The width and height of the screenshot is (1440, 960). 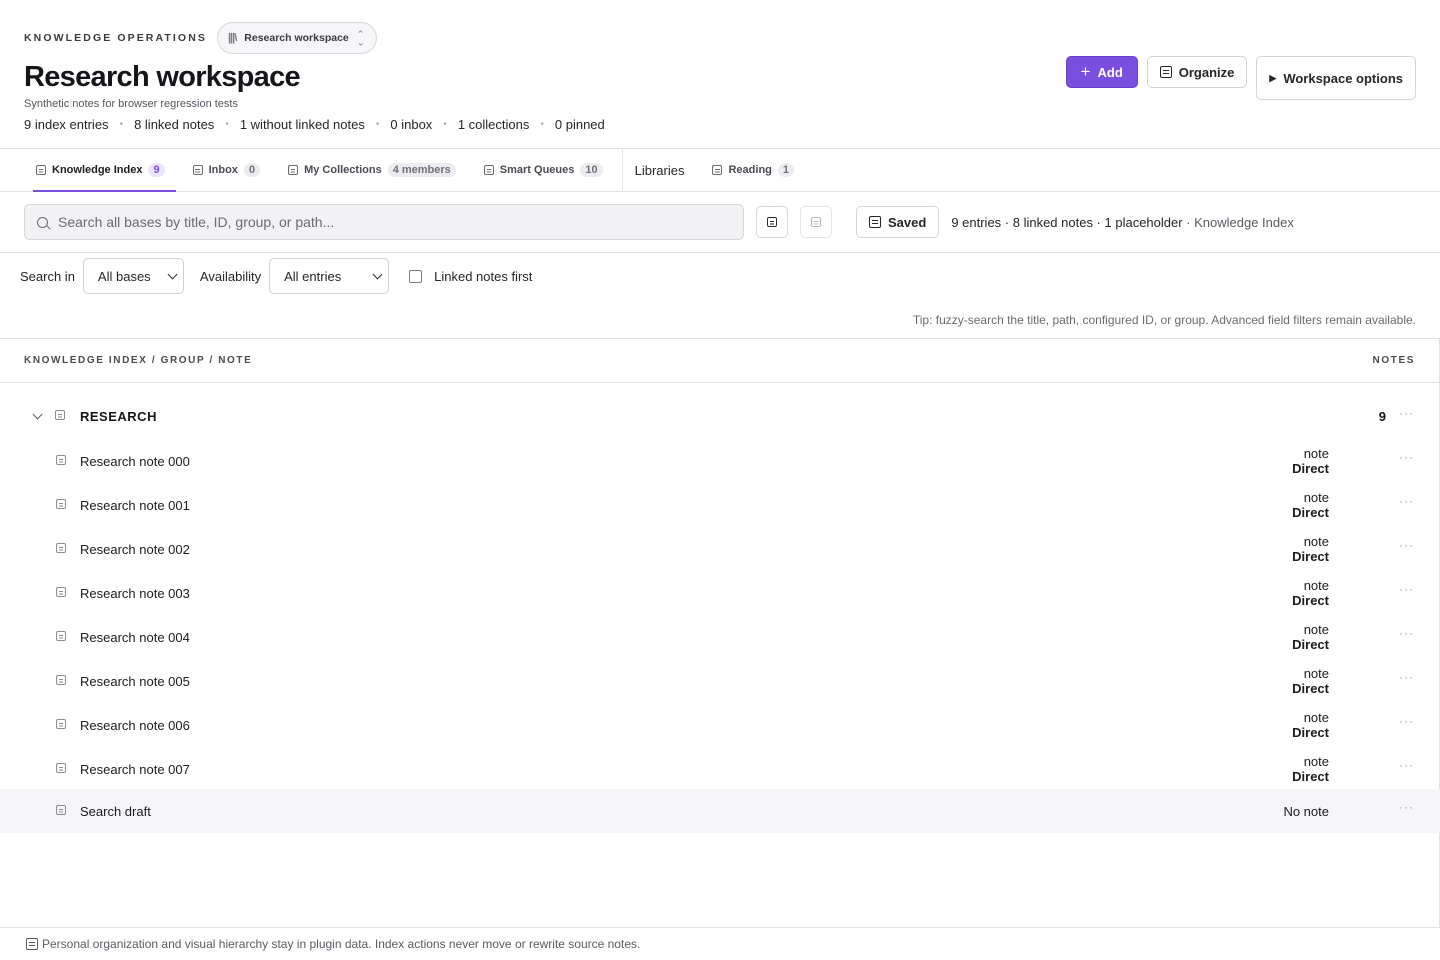 I want to click on library-icon: |||\, so click(x=232, y=38).